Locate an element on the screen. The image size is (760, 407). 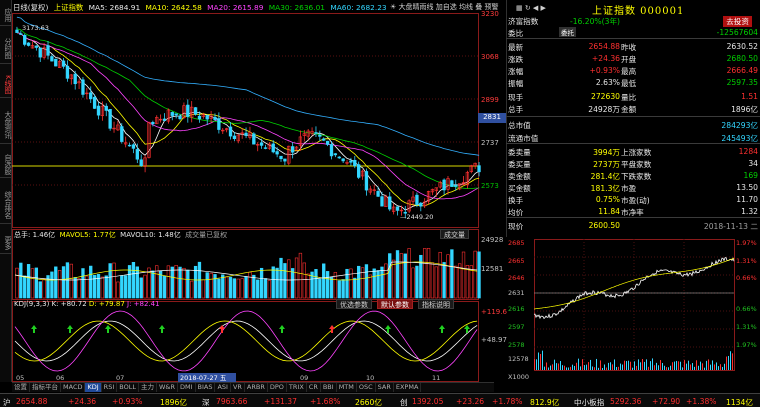
indicator-tab: KDJ is located at coordinates (93, 387).